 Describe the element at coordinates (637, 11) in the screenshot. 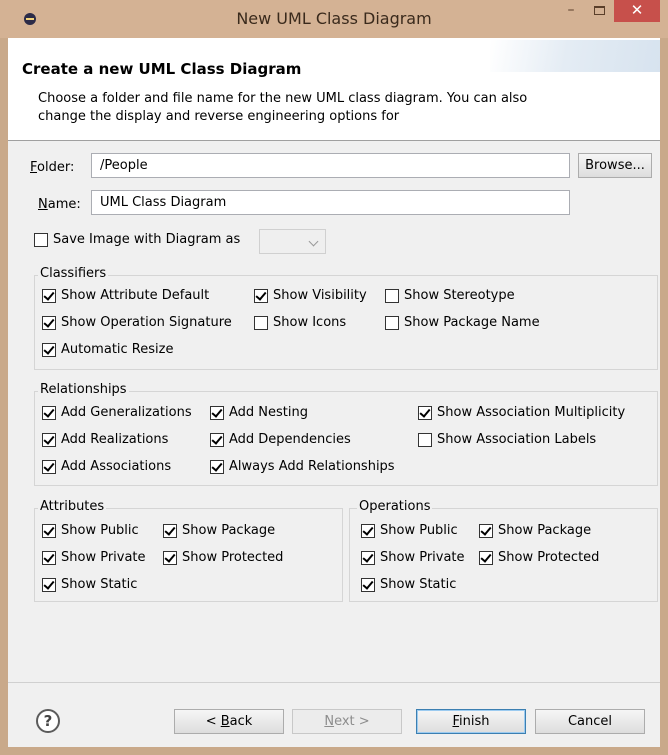

I see `close-button: ✕` at that location.